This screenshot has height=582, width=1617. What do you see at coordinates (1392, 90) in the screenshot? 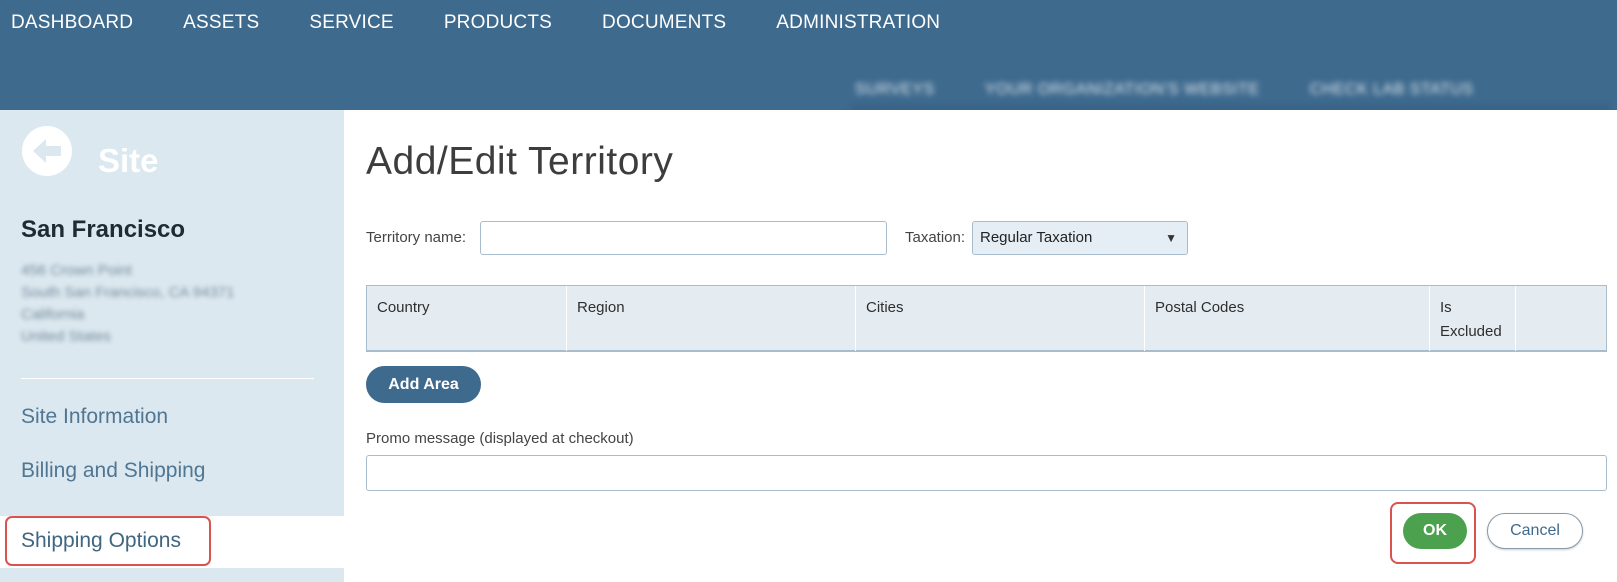
I see `subnav-check-lab-status: CHECK LAB STATUS` at bounding box center [1392, 90].